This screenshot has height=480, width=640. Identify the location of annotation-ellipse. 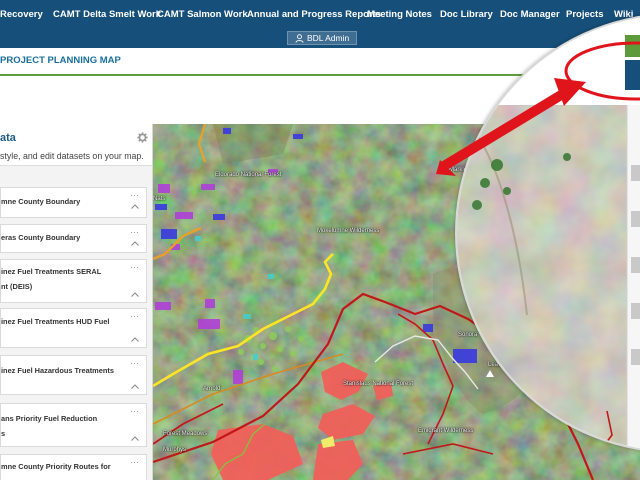
(602, 71).